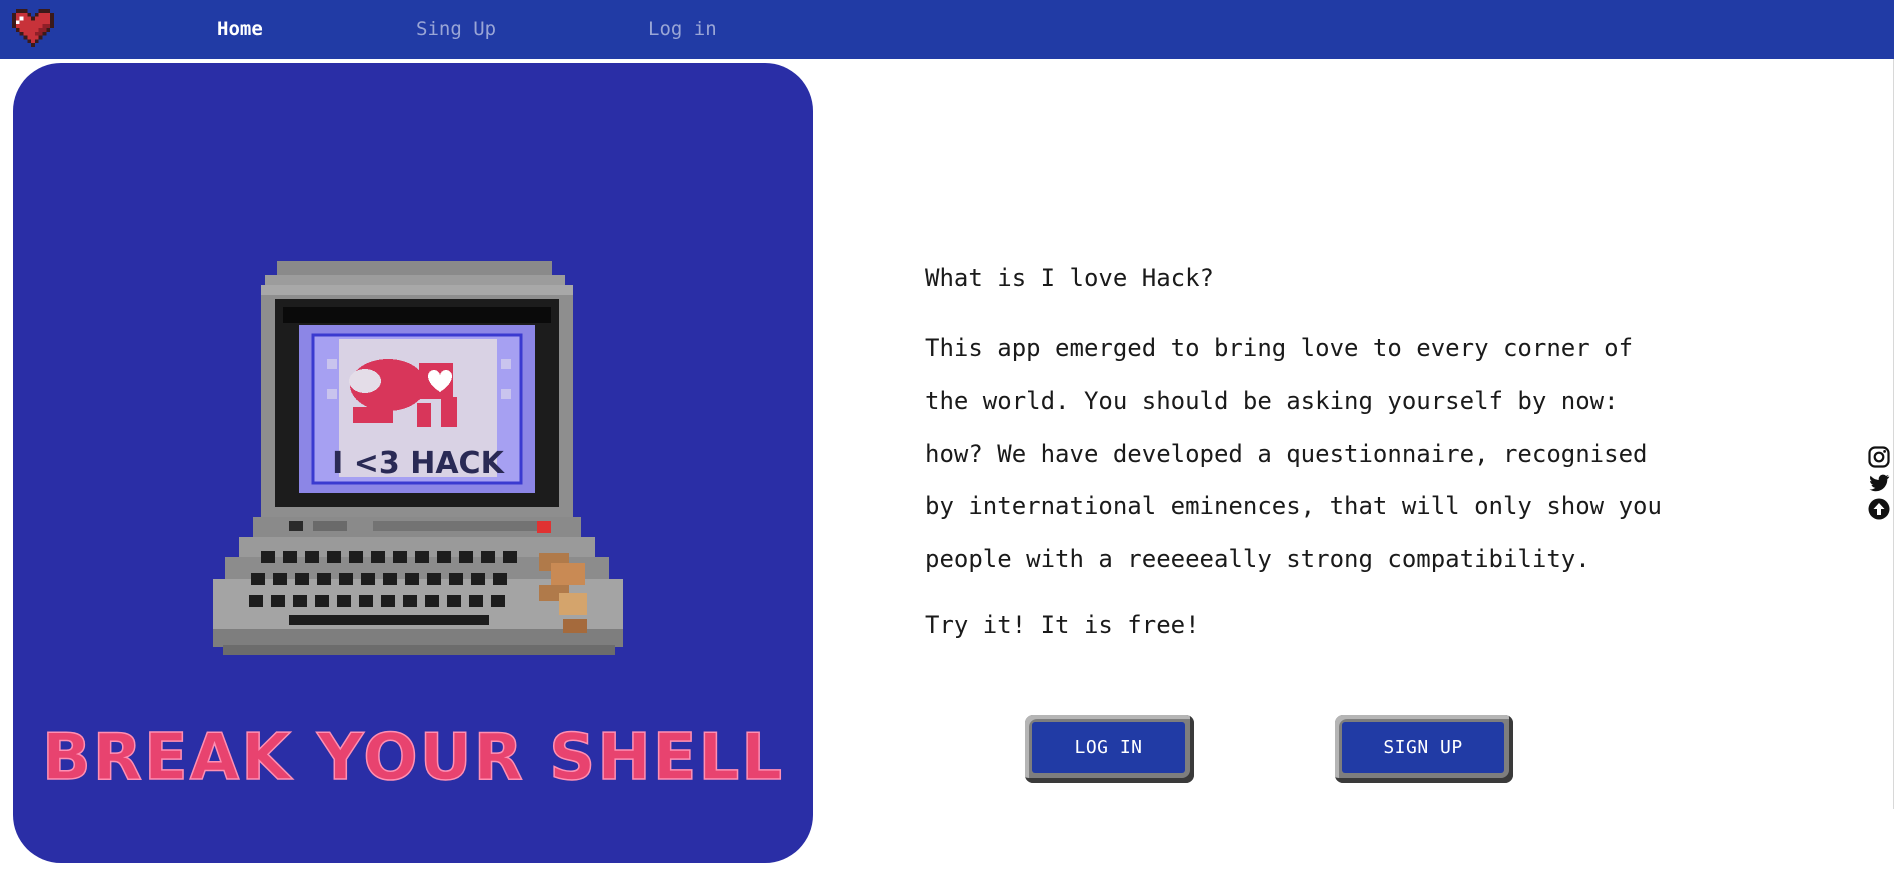 The height and width of the screenshot is (883, 1894). I want to click on nav-signup-link: Sing Up, so click(456, 29).